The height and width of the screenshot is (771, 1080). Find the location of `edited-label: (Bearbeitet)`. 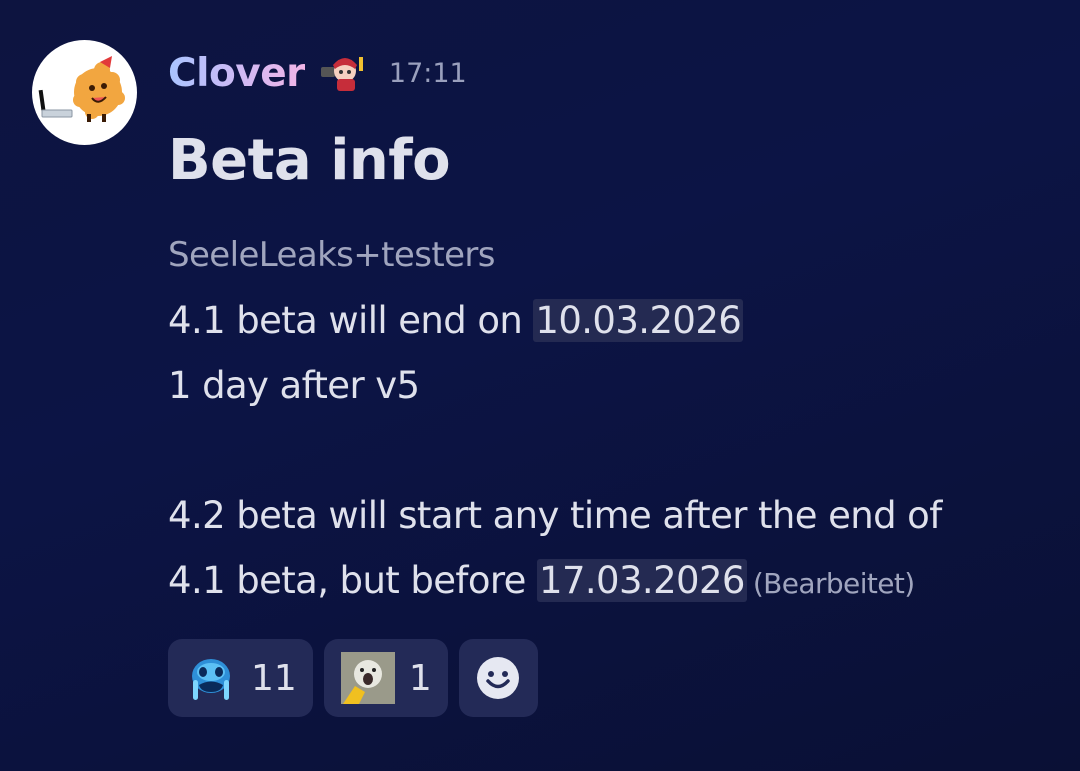

edited-label: (Bearbeitet) is located at coordinates (834, 583).